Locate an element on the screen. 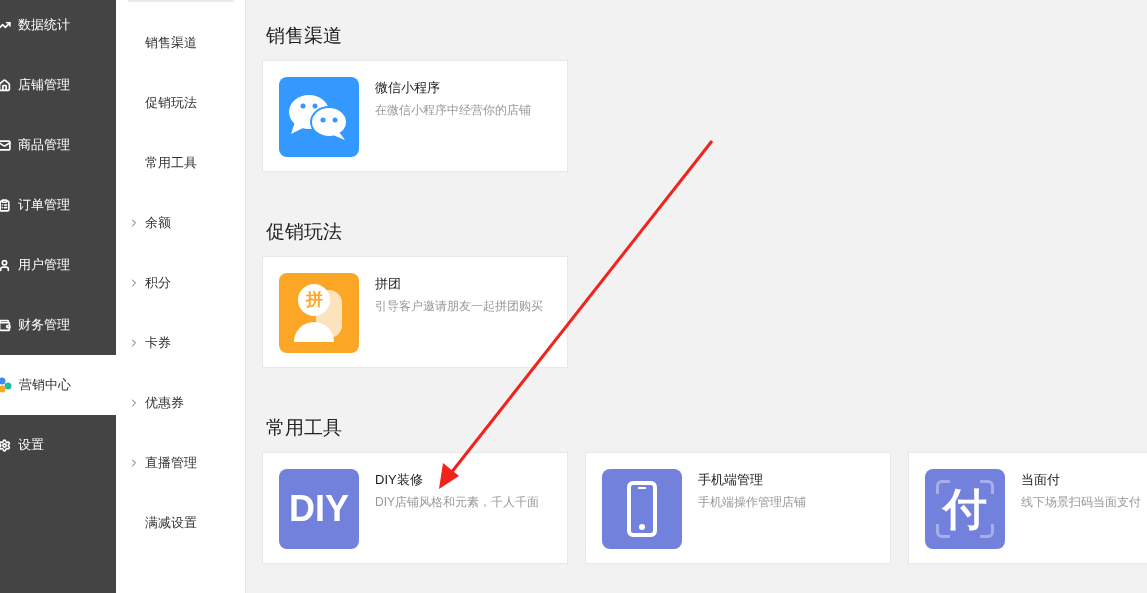  scan-pay-icon: 付 is located at coordinates (965, 509).